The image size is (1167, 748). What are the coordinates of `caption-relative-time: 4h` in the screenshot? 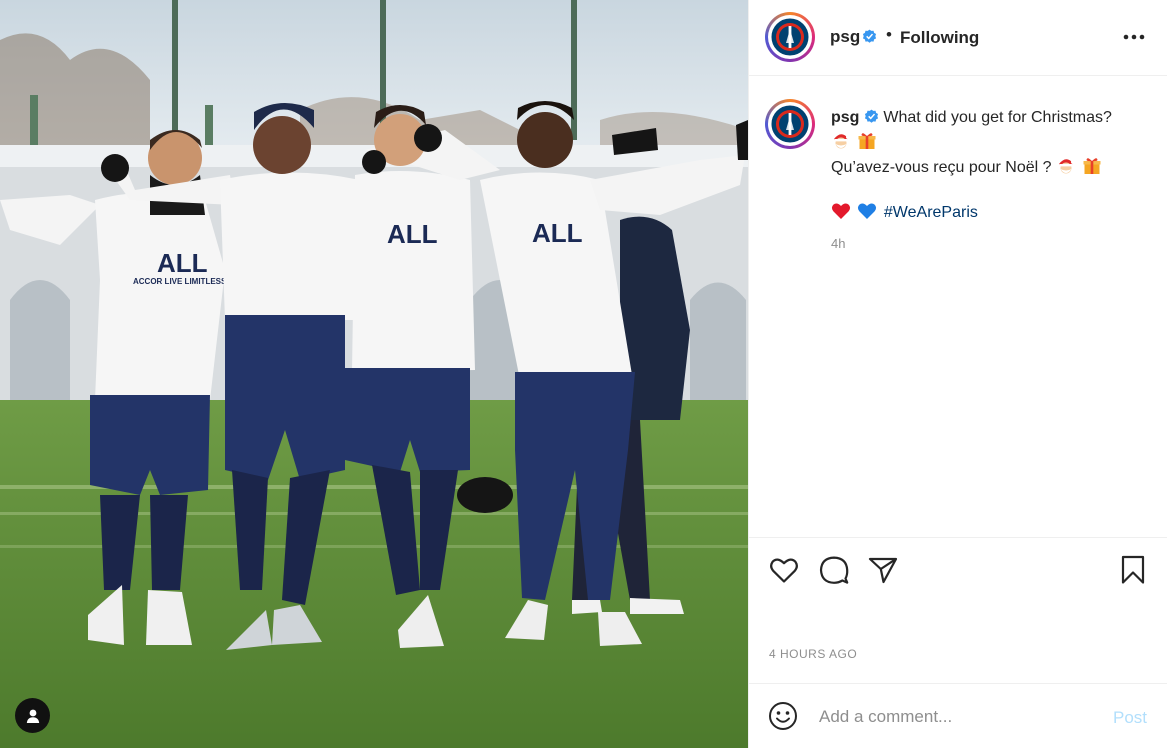 It's located at (838, 243).